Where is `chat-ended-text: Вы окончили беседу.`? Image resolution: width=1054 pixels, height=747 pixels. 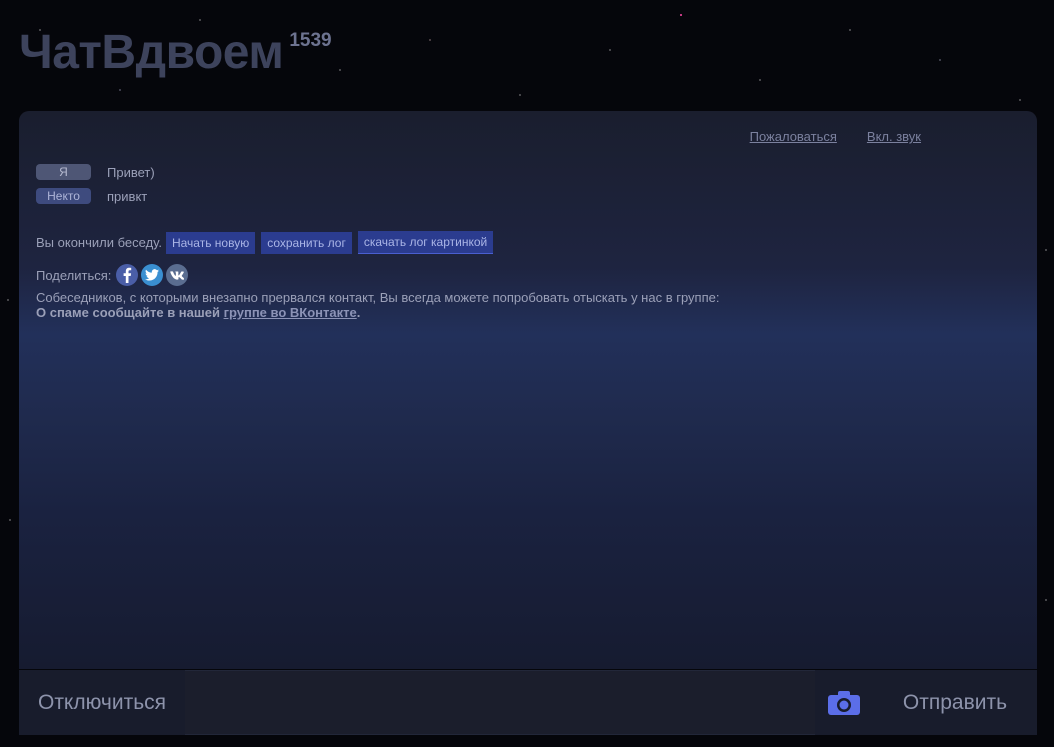
chat-ended-text: Вы окончили беседу. is located at coordinates (99, 242).